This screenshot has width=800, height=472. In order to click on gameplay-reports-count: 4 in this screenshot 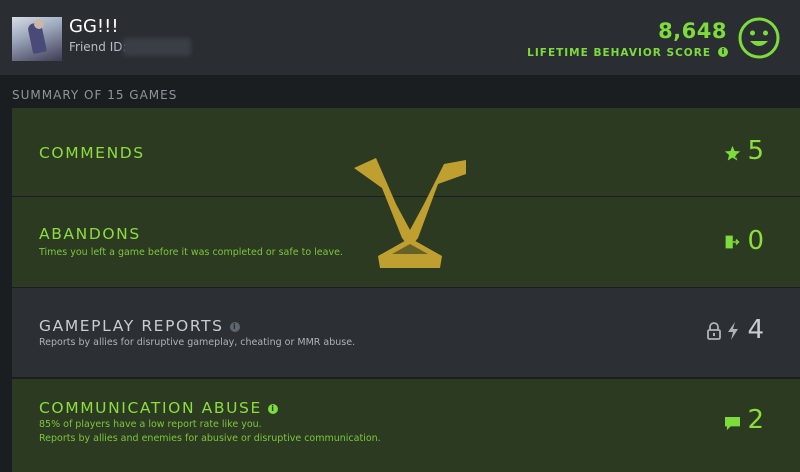, I will do `click(755, 330)`.